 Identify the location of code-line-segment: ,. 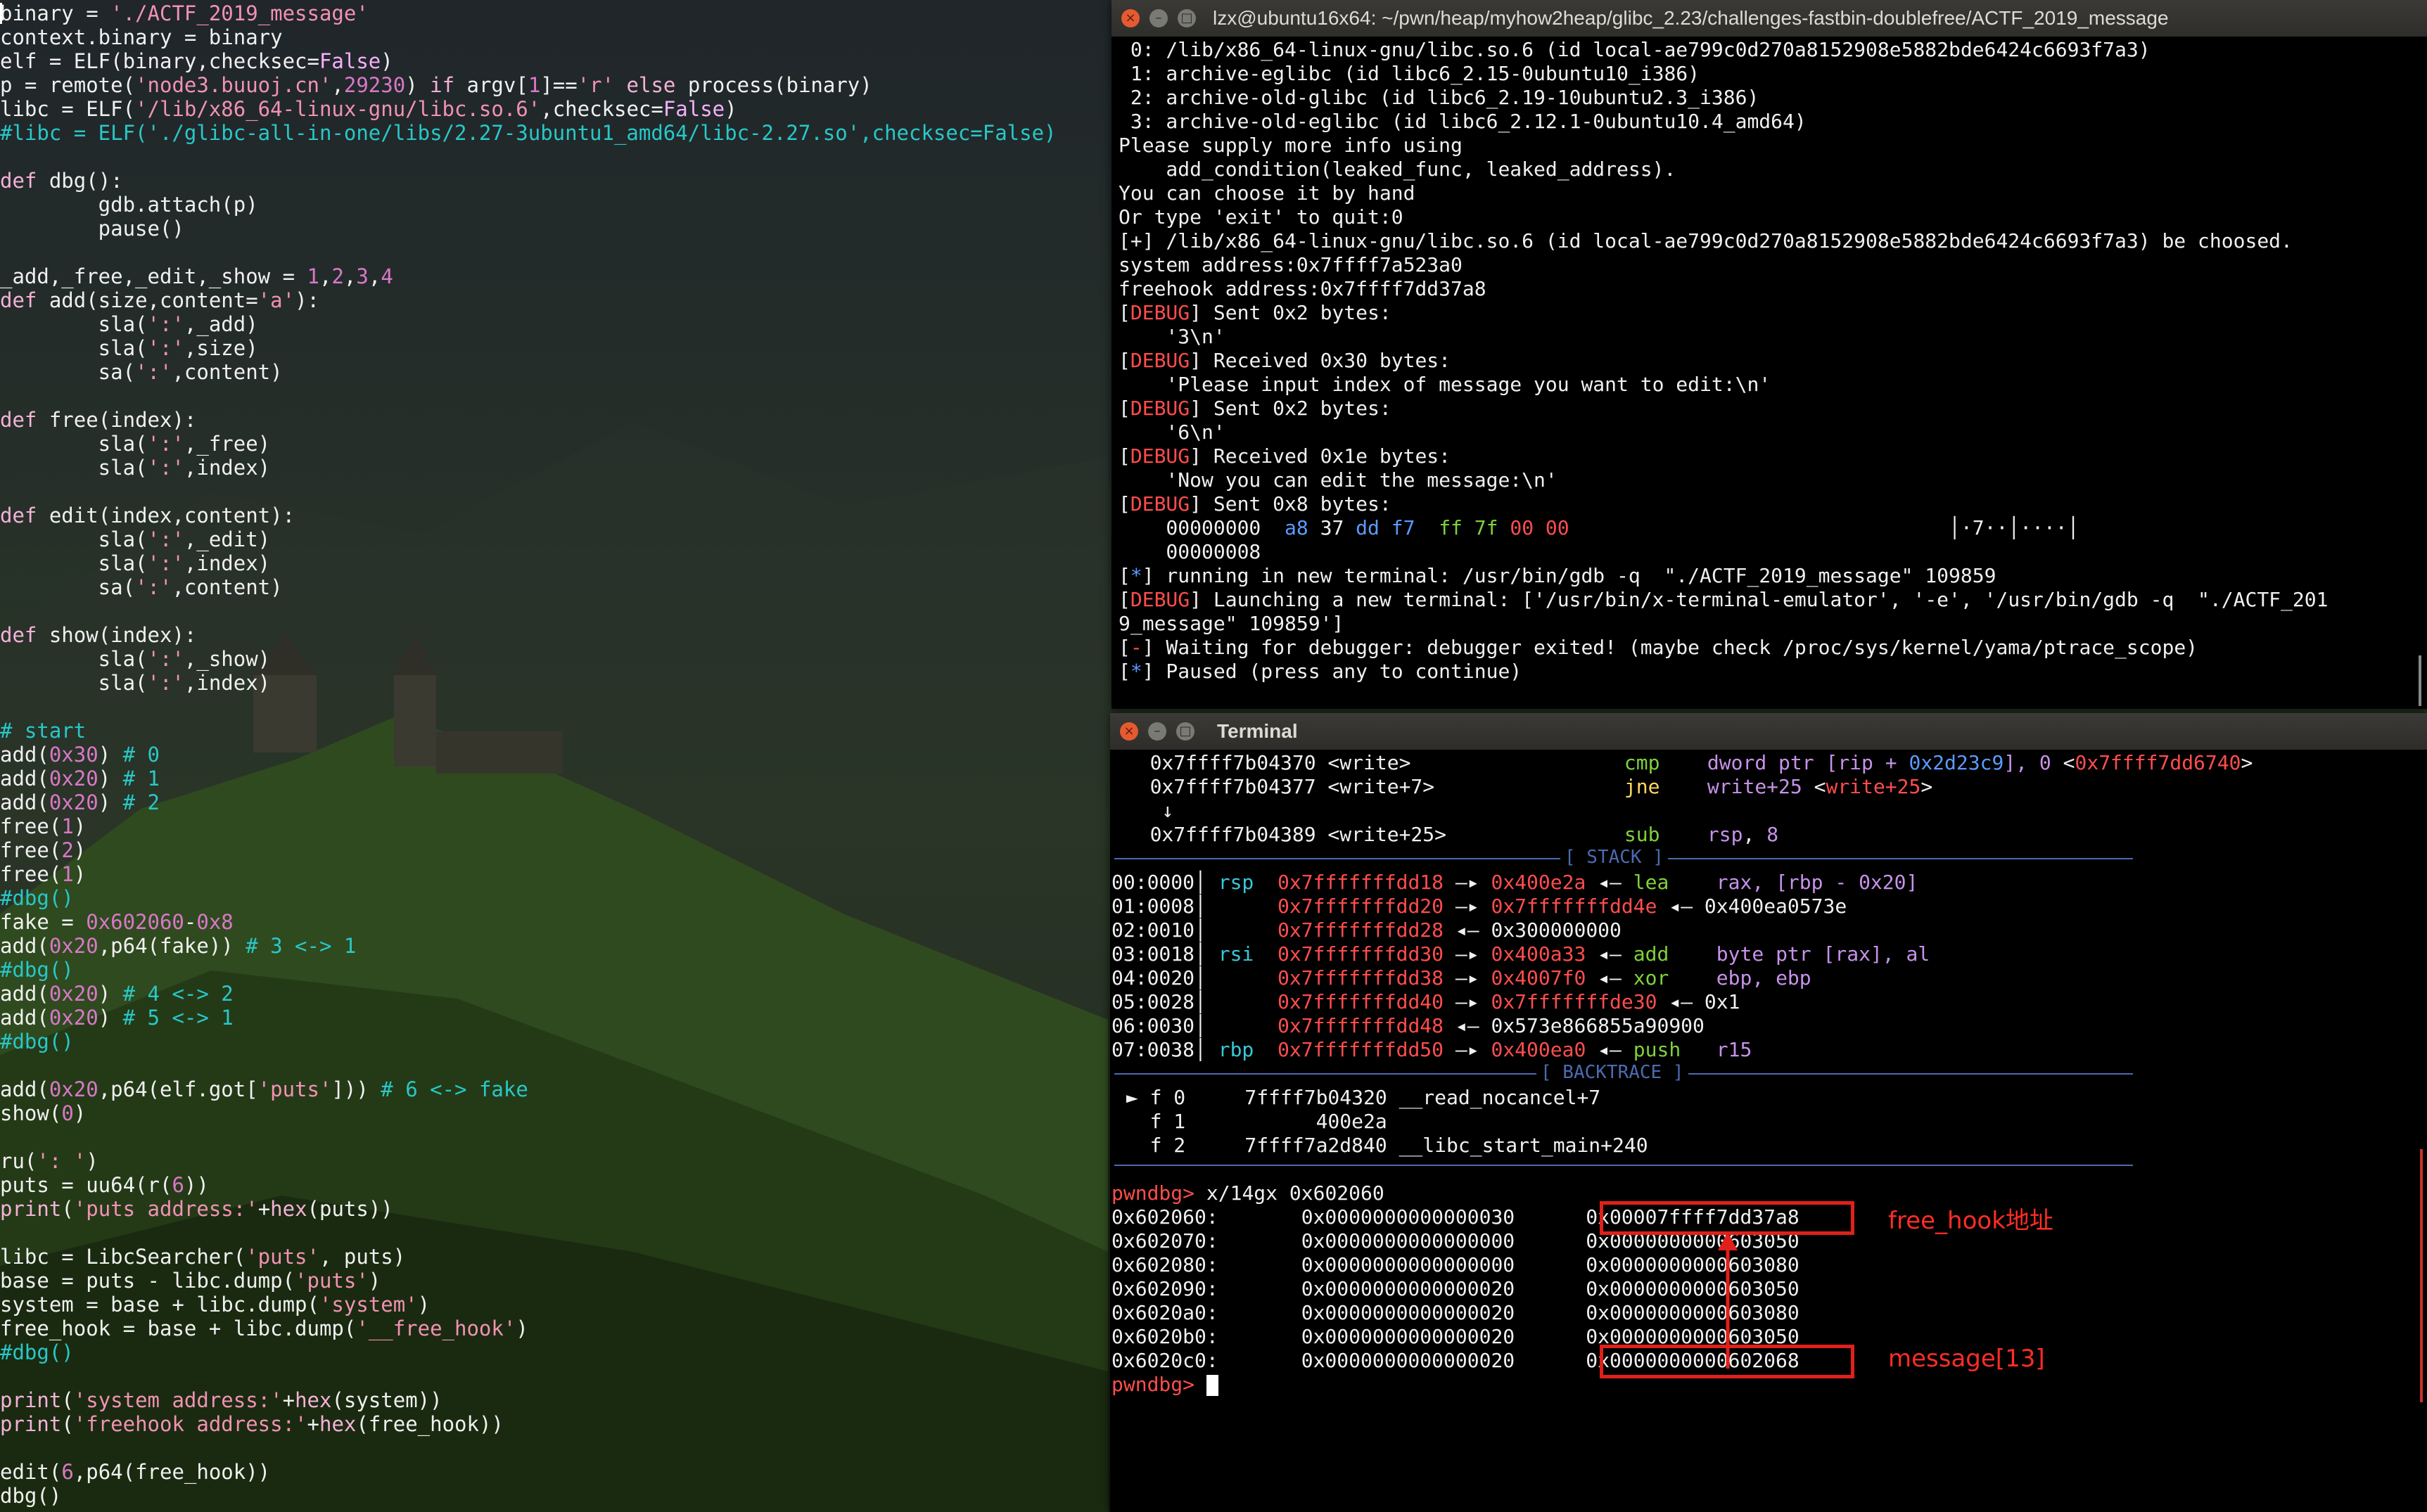
(337, 85).